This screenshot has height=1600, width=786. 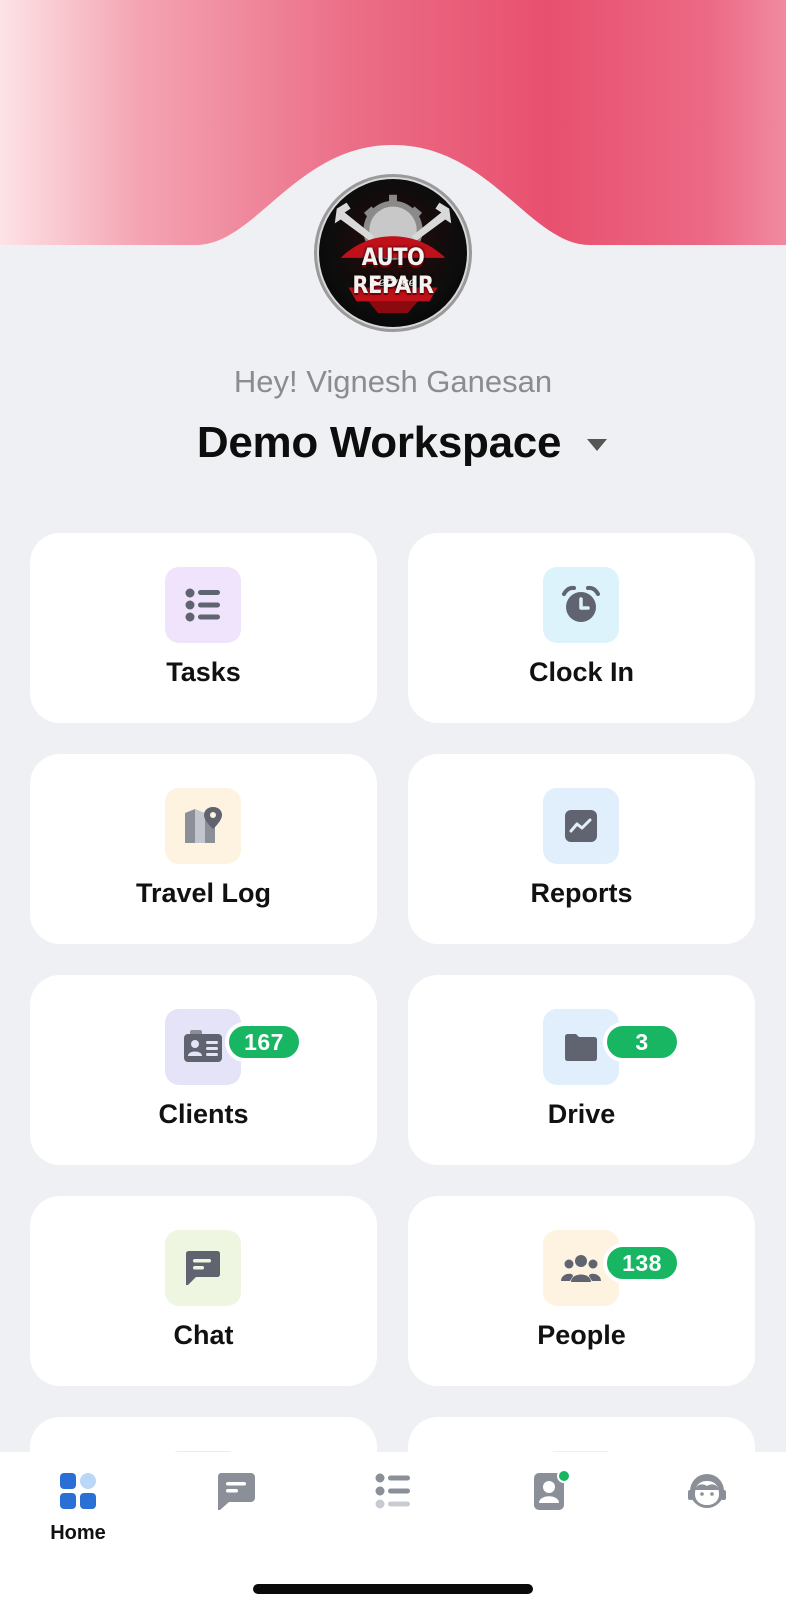 I want to click on card-chat: Chat, so click(x=203, y=1291).